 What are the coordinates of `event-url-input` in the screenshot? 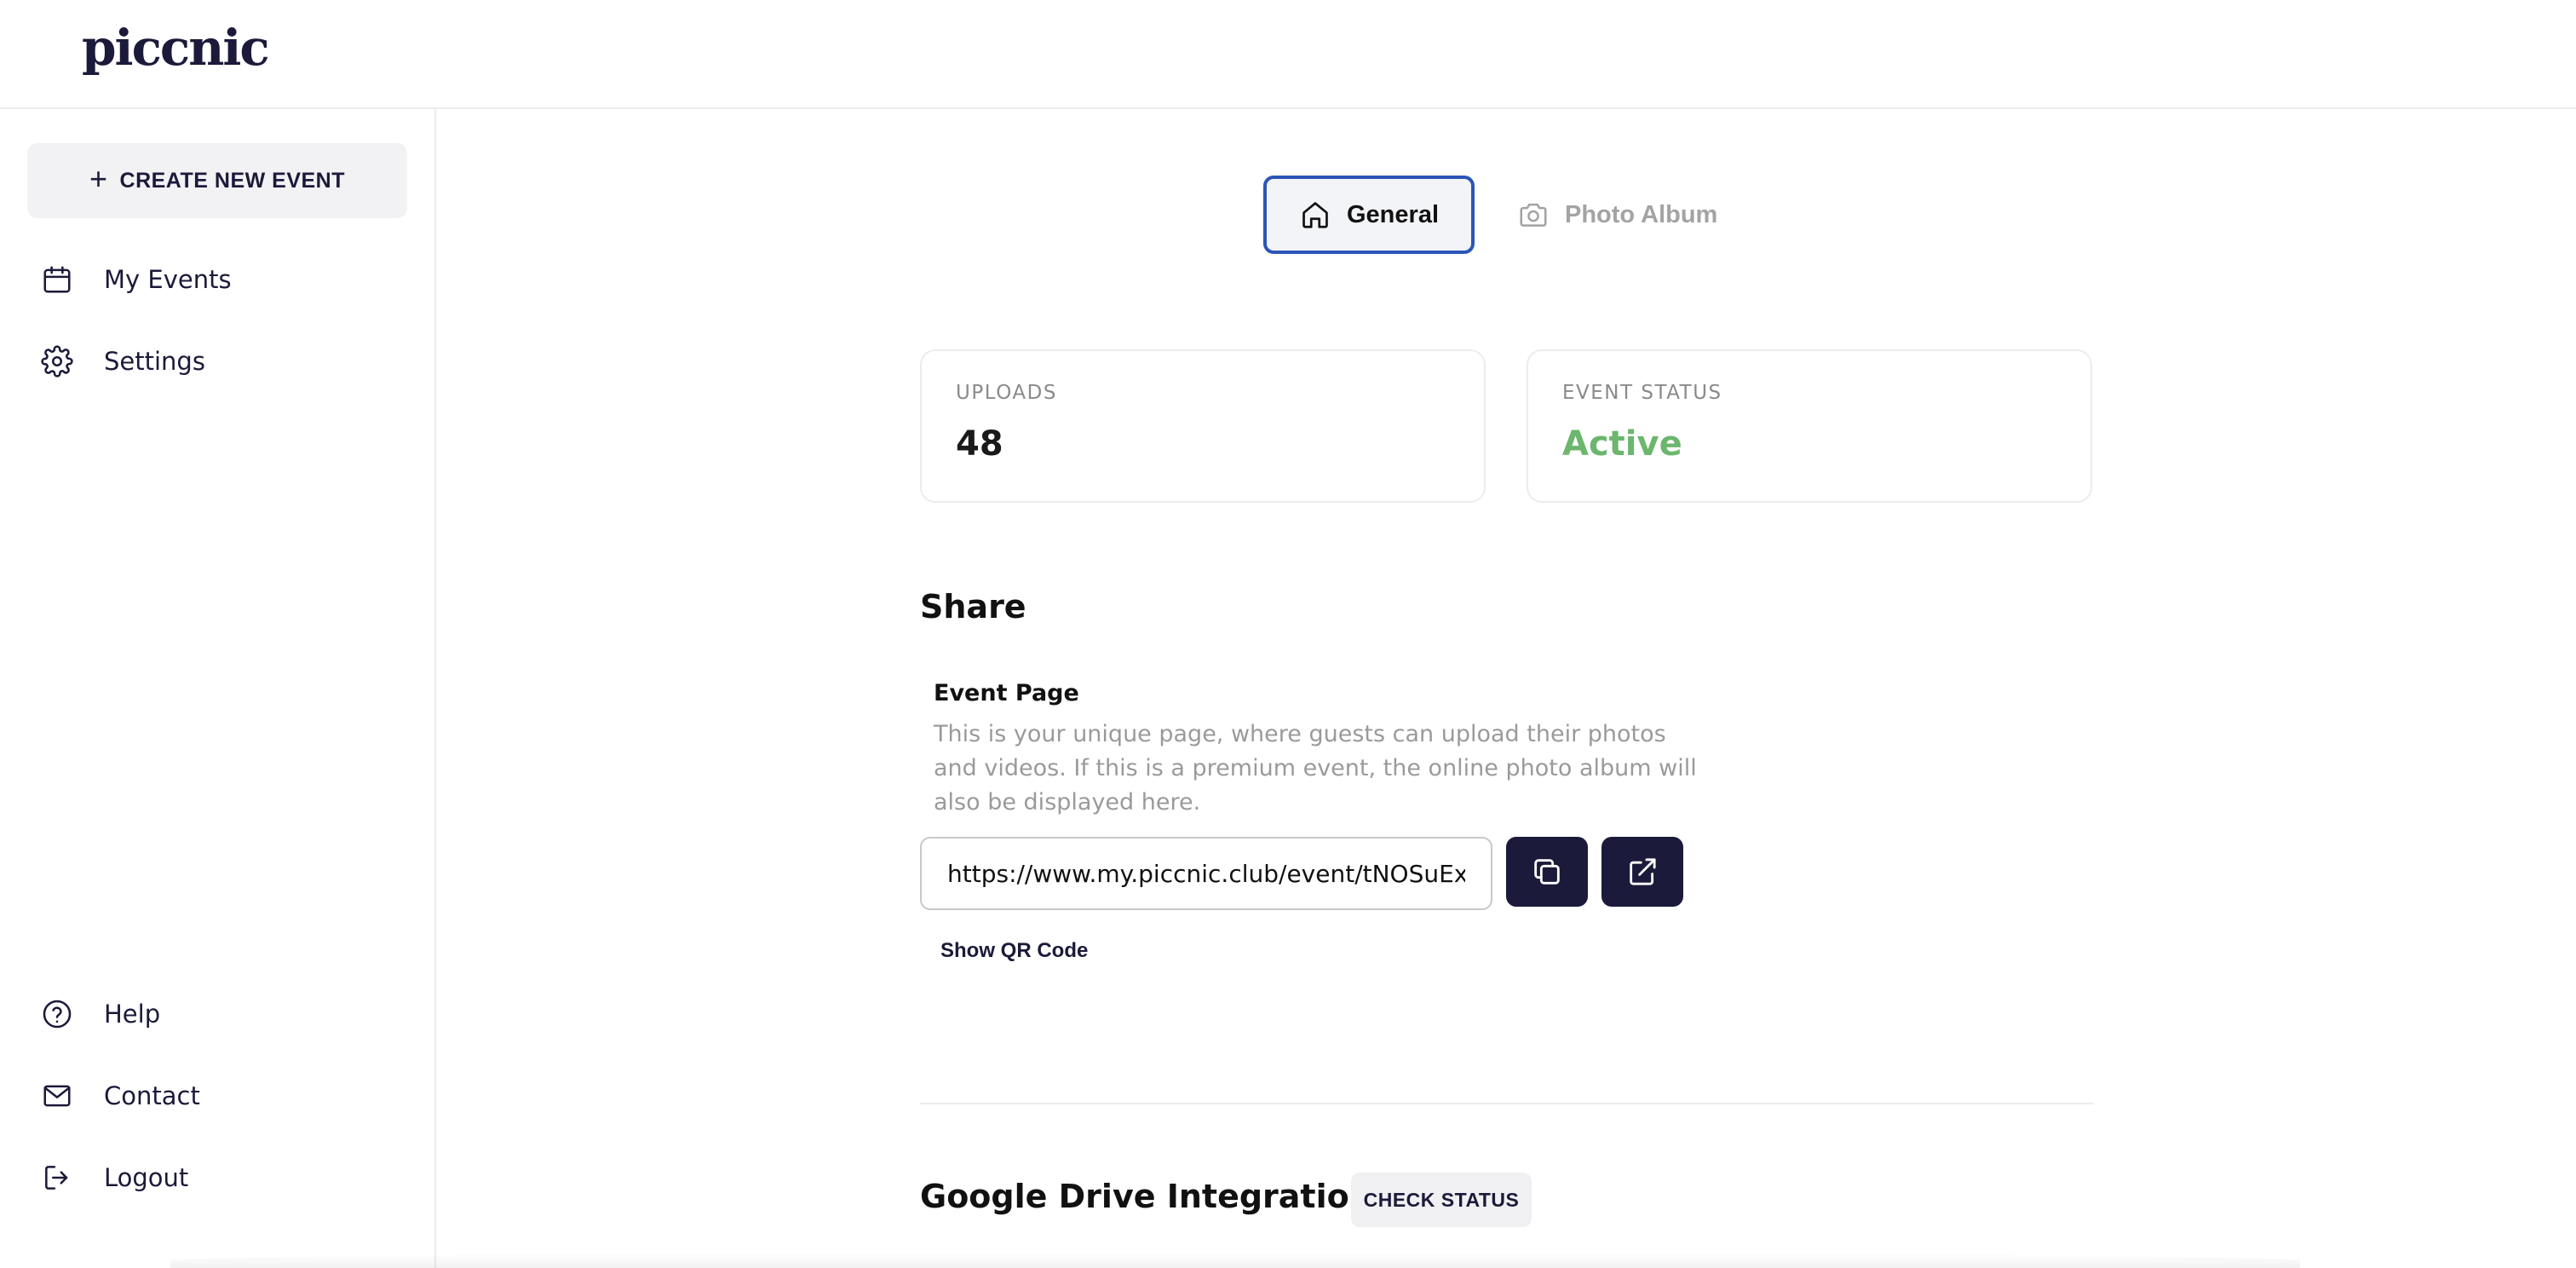 It's located at (1206, 873).